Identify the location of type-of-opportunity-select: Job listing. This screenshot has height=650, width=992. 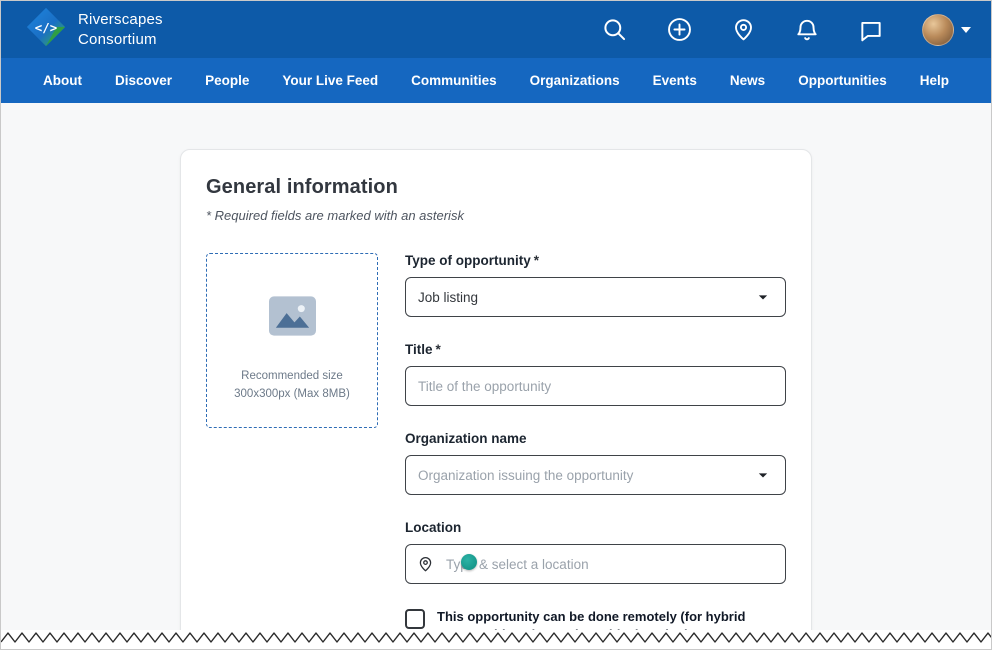
(595, 297).